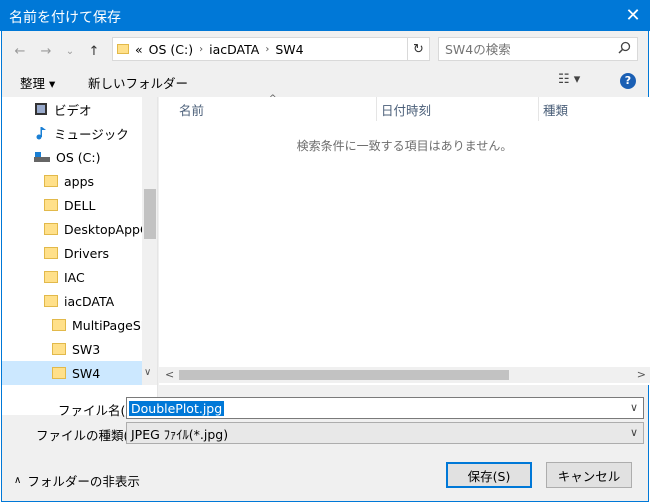  I want to click on tree-item-label: ビデオ, so click(73, 110).